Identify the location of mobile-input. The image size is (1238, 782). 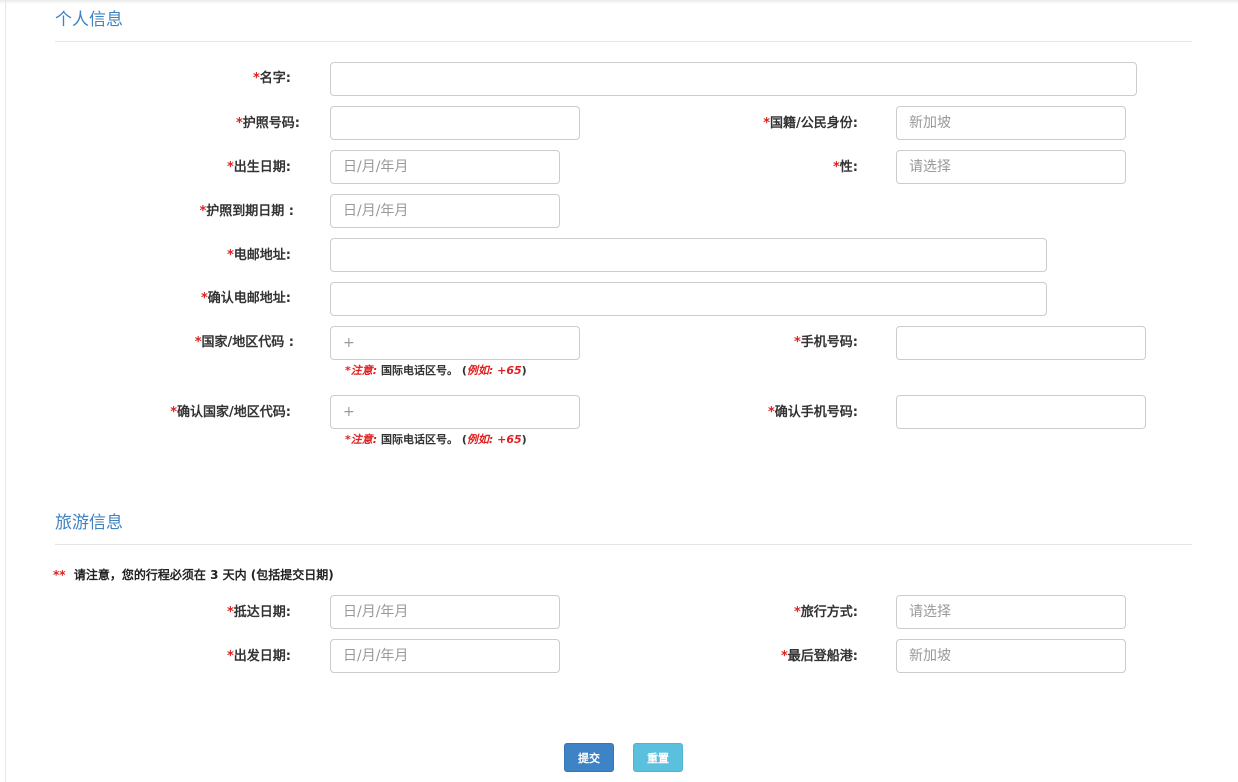
(1021, 343).